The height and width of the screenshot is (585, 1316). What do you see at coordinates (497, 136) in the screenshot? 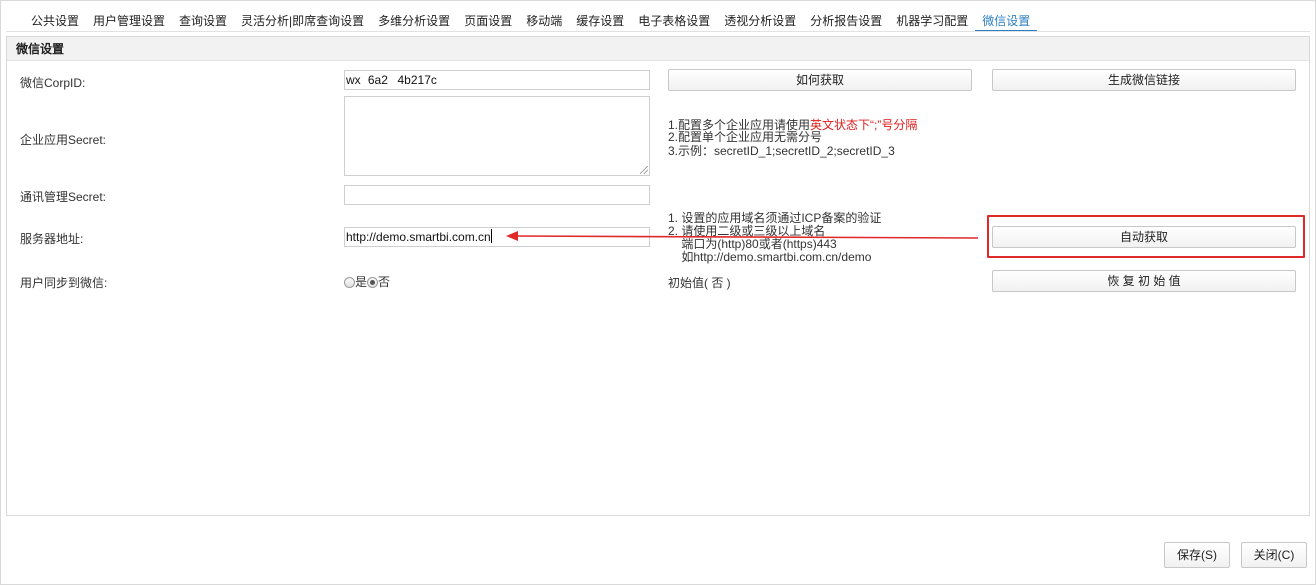
I see `app-secret-textarea` at bounding box center [497, 136].